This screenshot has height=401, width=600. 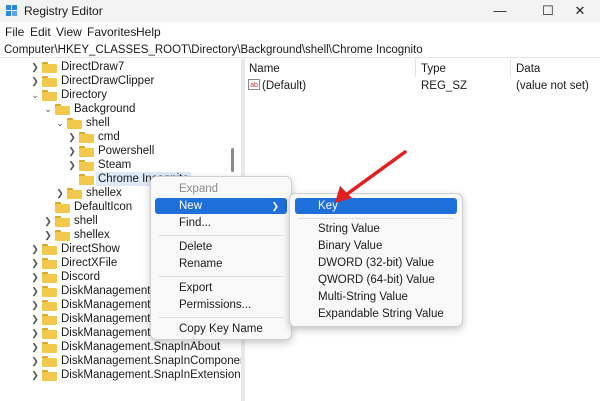 I want to click on annotation-arrow-icon, so click(x=371, y=176).